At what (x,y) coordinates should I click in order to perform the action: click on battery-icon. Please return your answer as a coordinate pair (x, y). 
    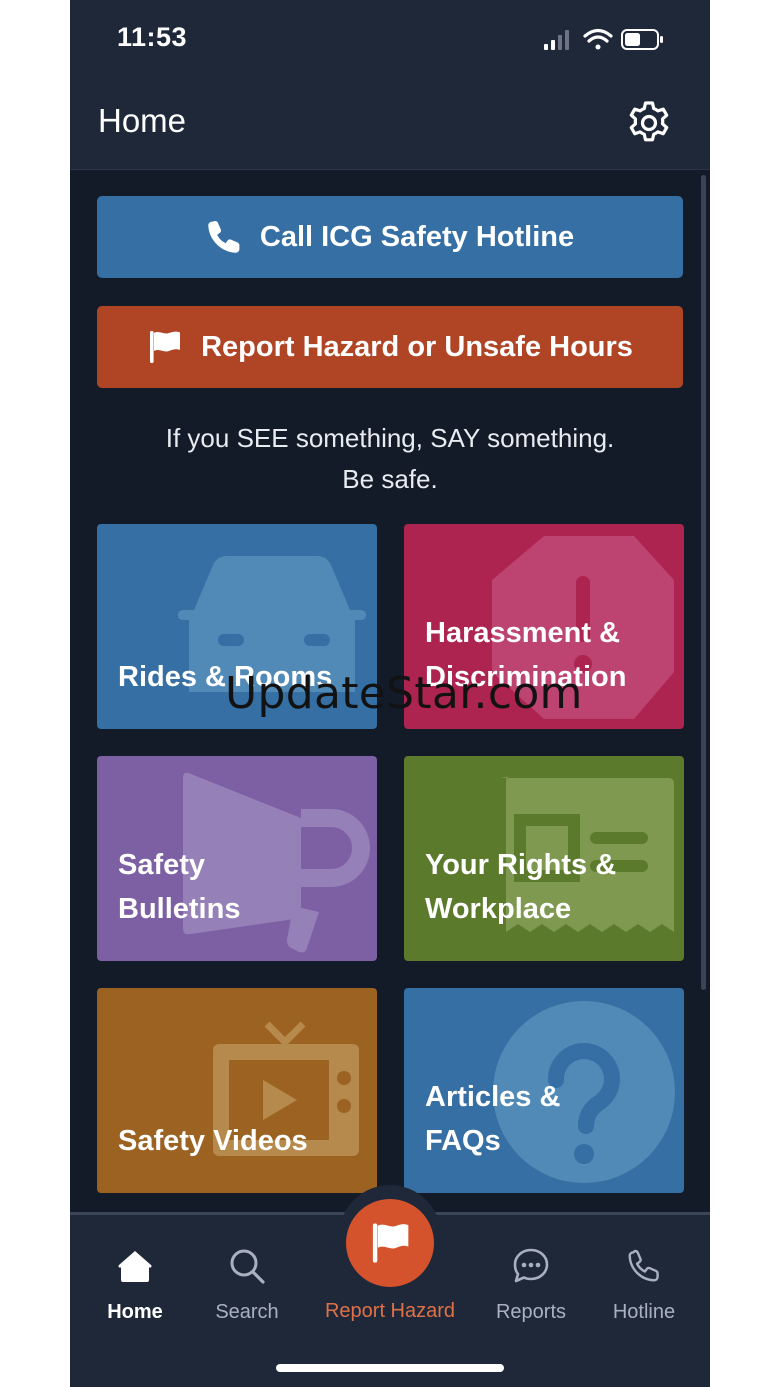
    Looking at the image, I should click on (642, 39).